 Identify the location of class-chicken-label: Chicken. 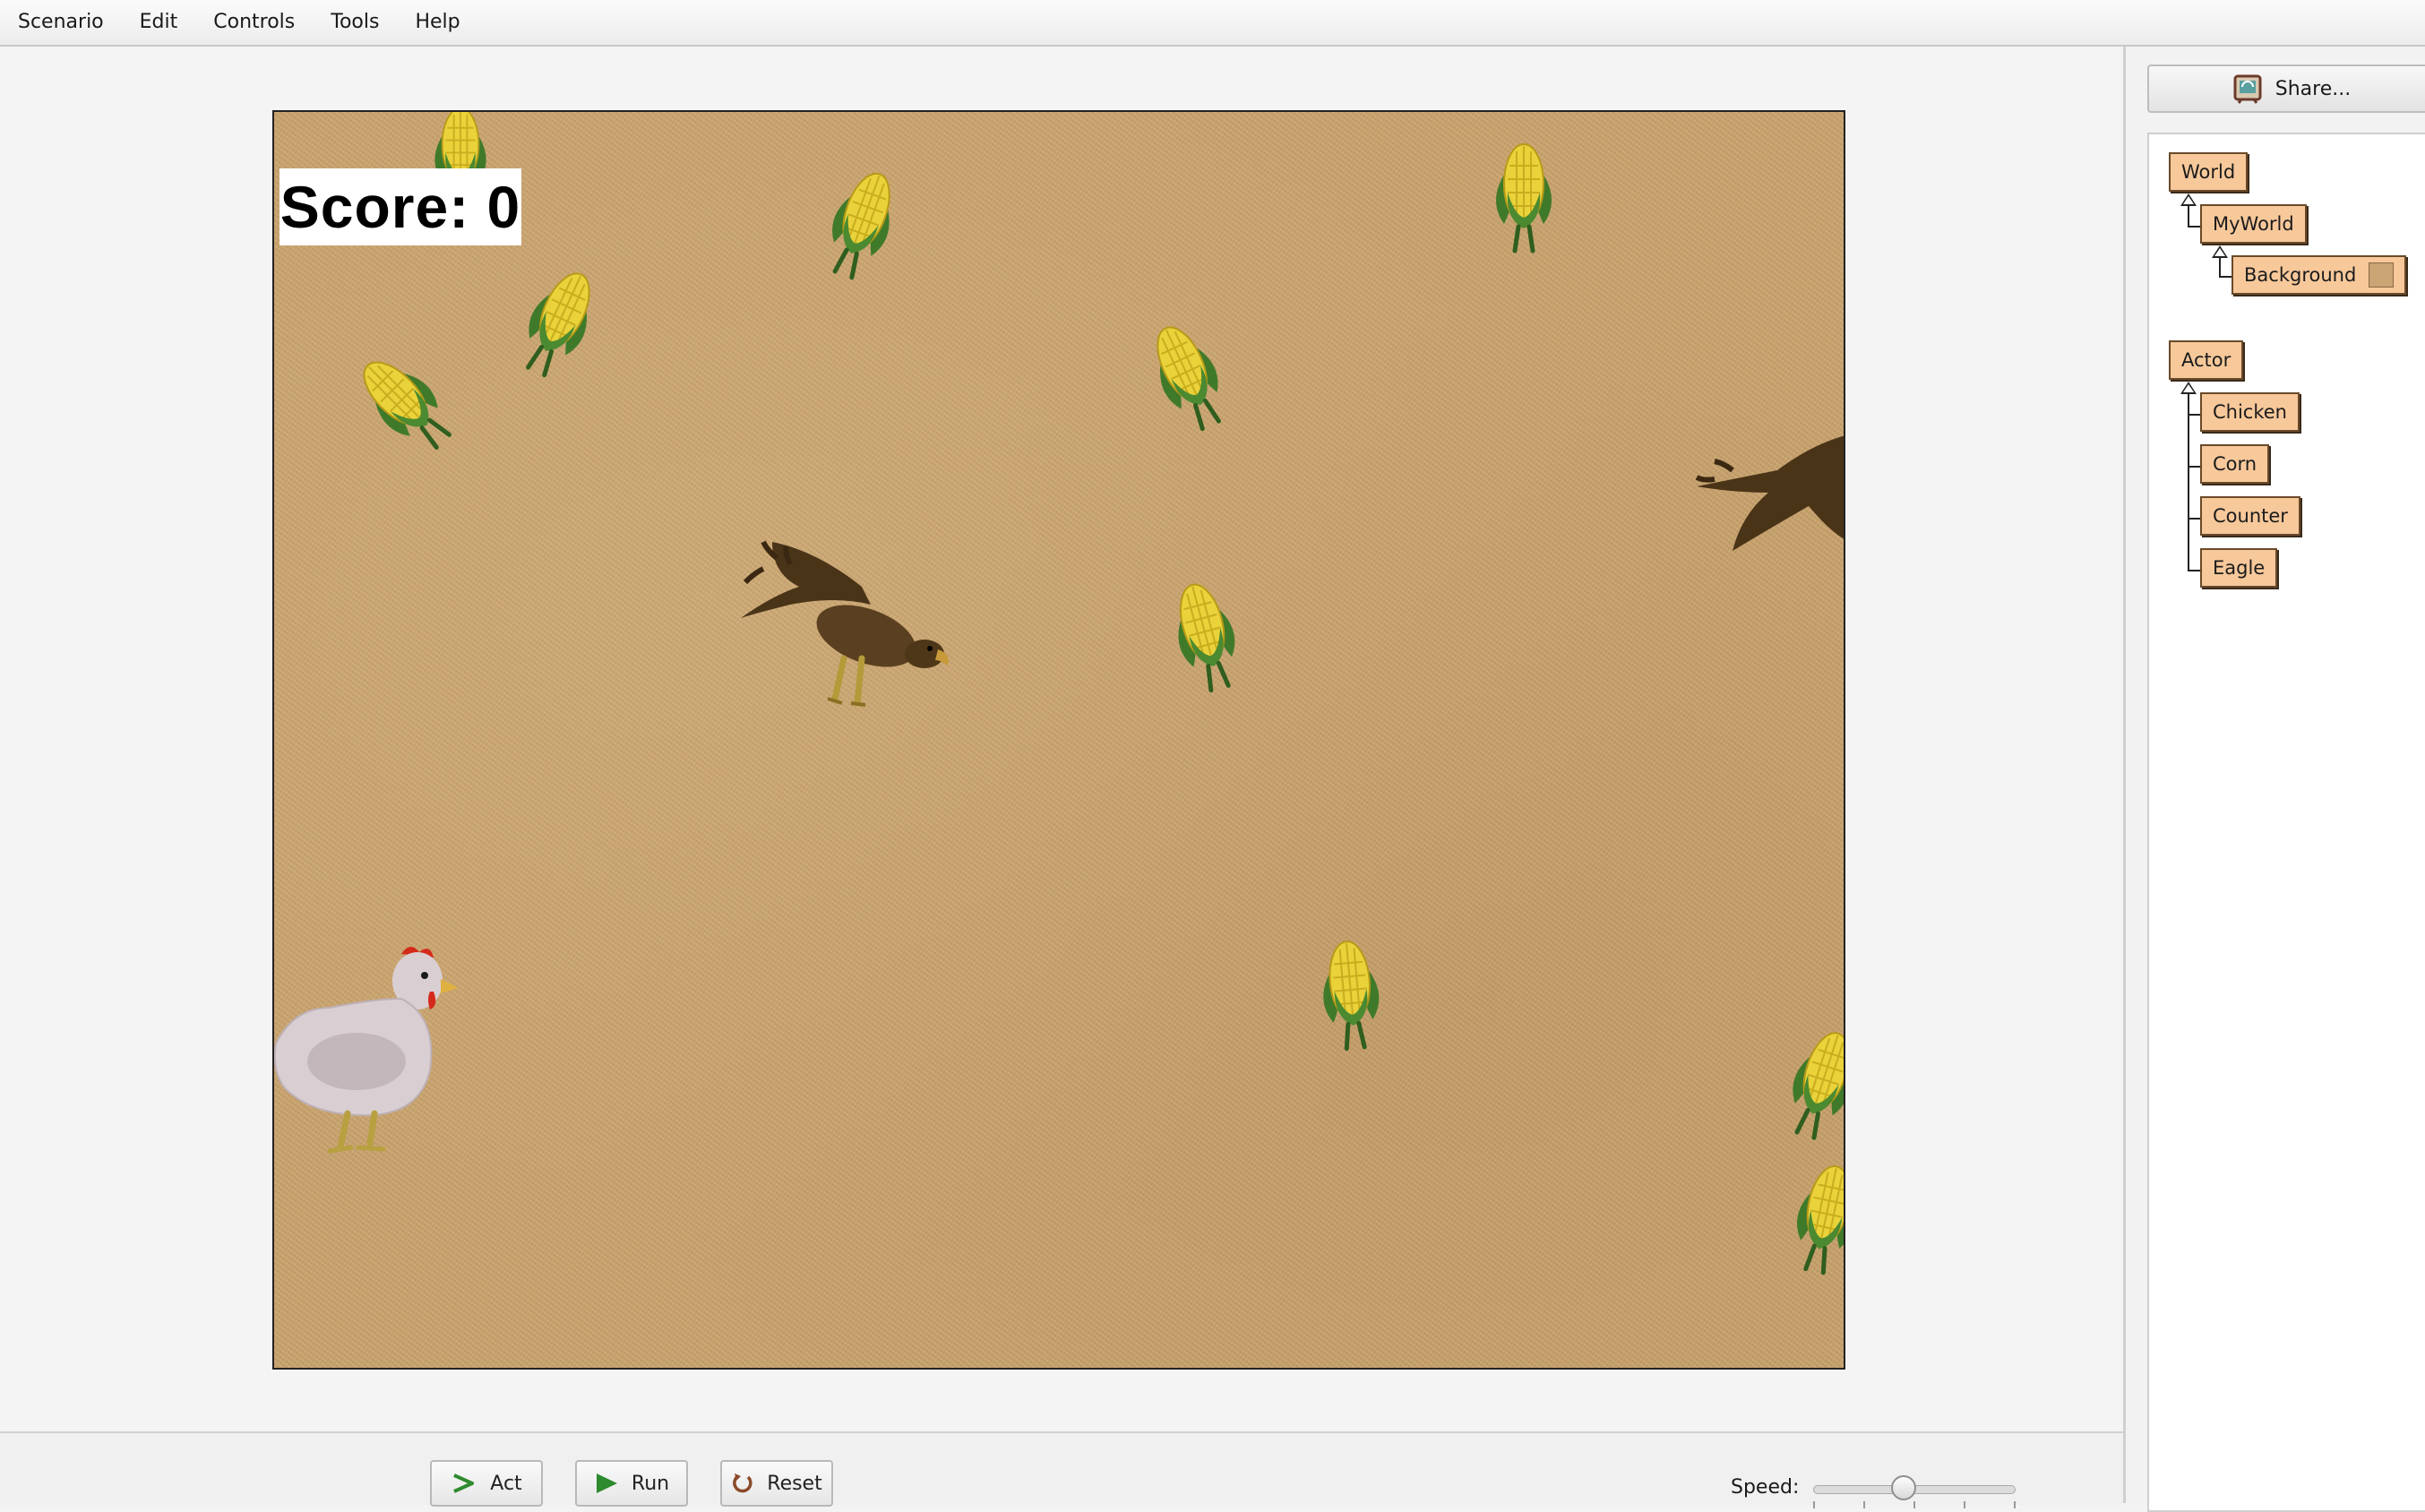
(2250, 412).